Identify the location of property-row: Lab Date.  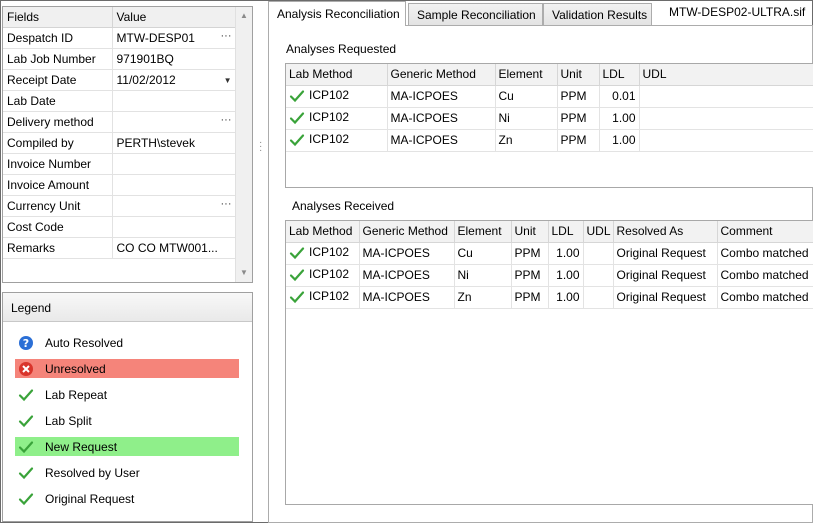
(120, 101).